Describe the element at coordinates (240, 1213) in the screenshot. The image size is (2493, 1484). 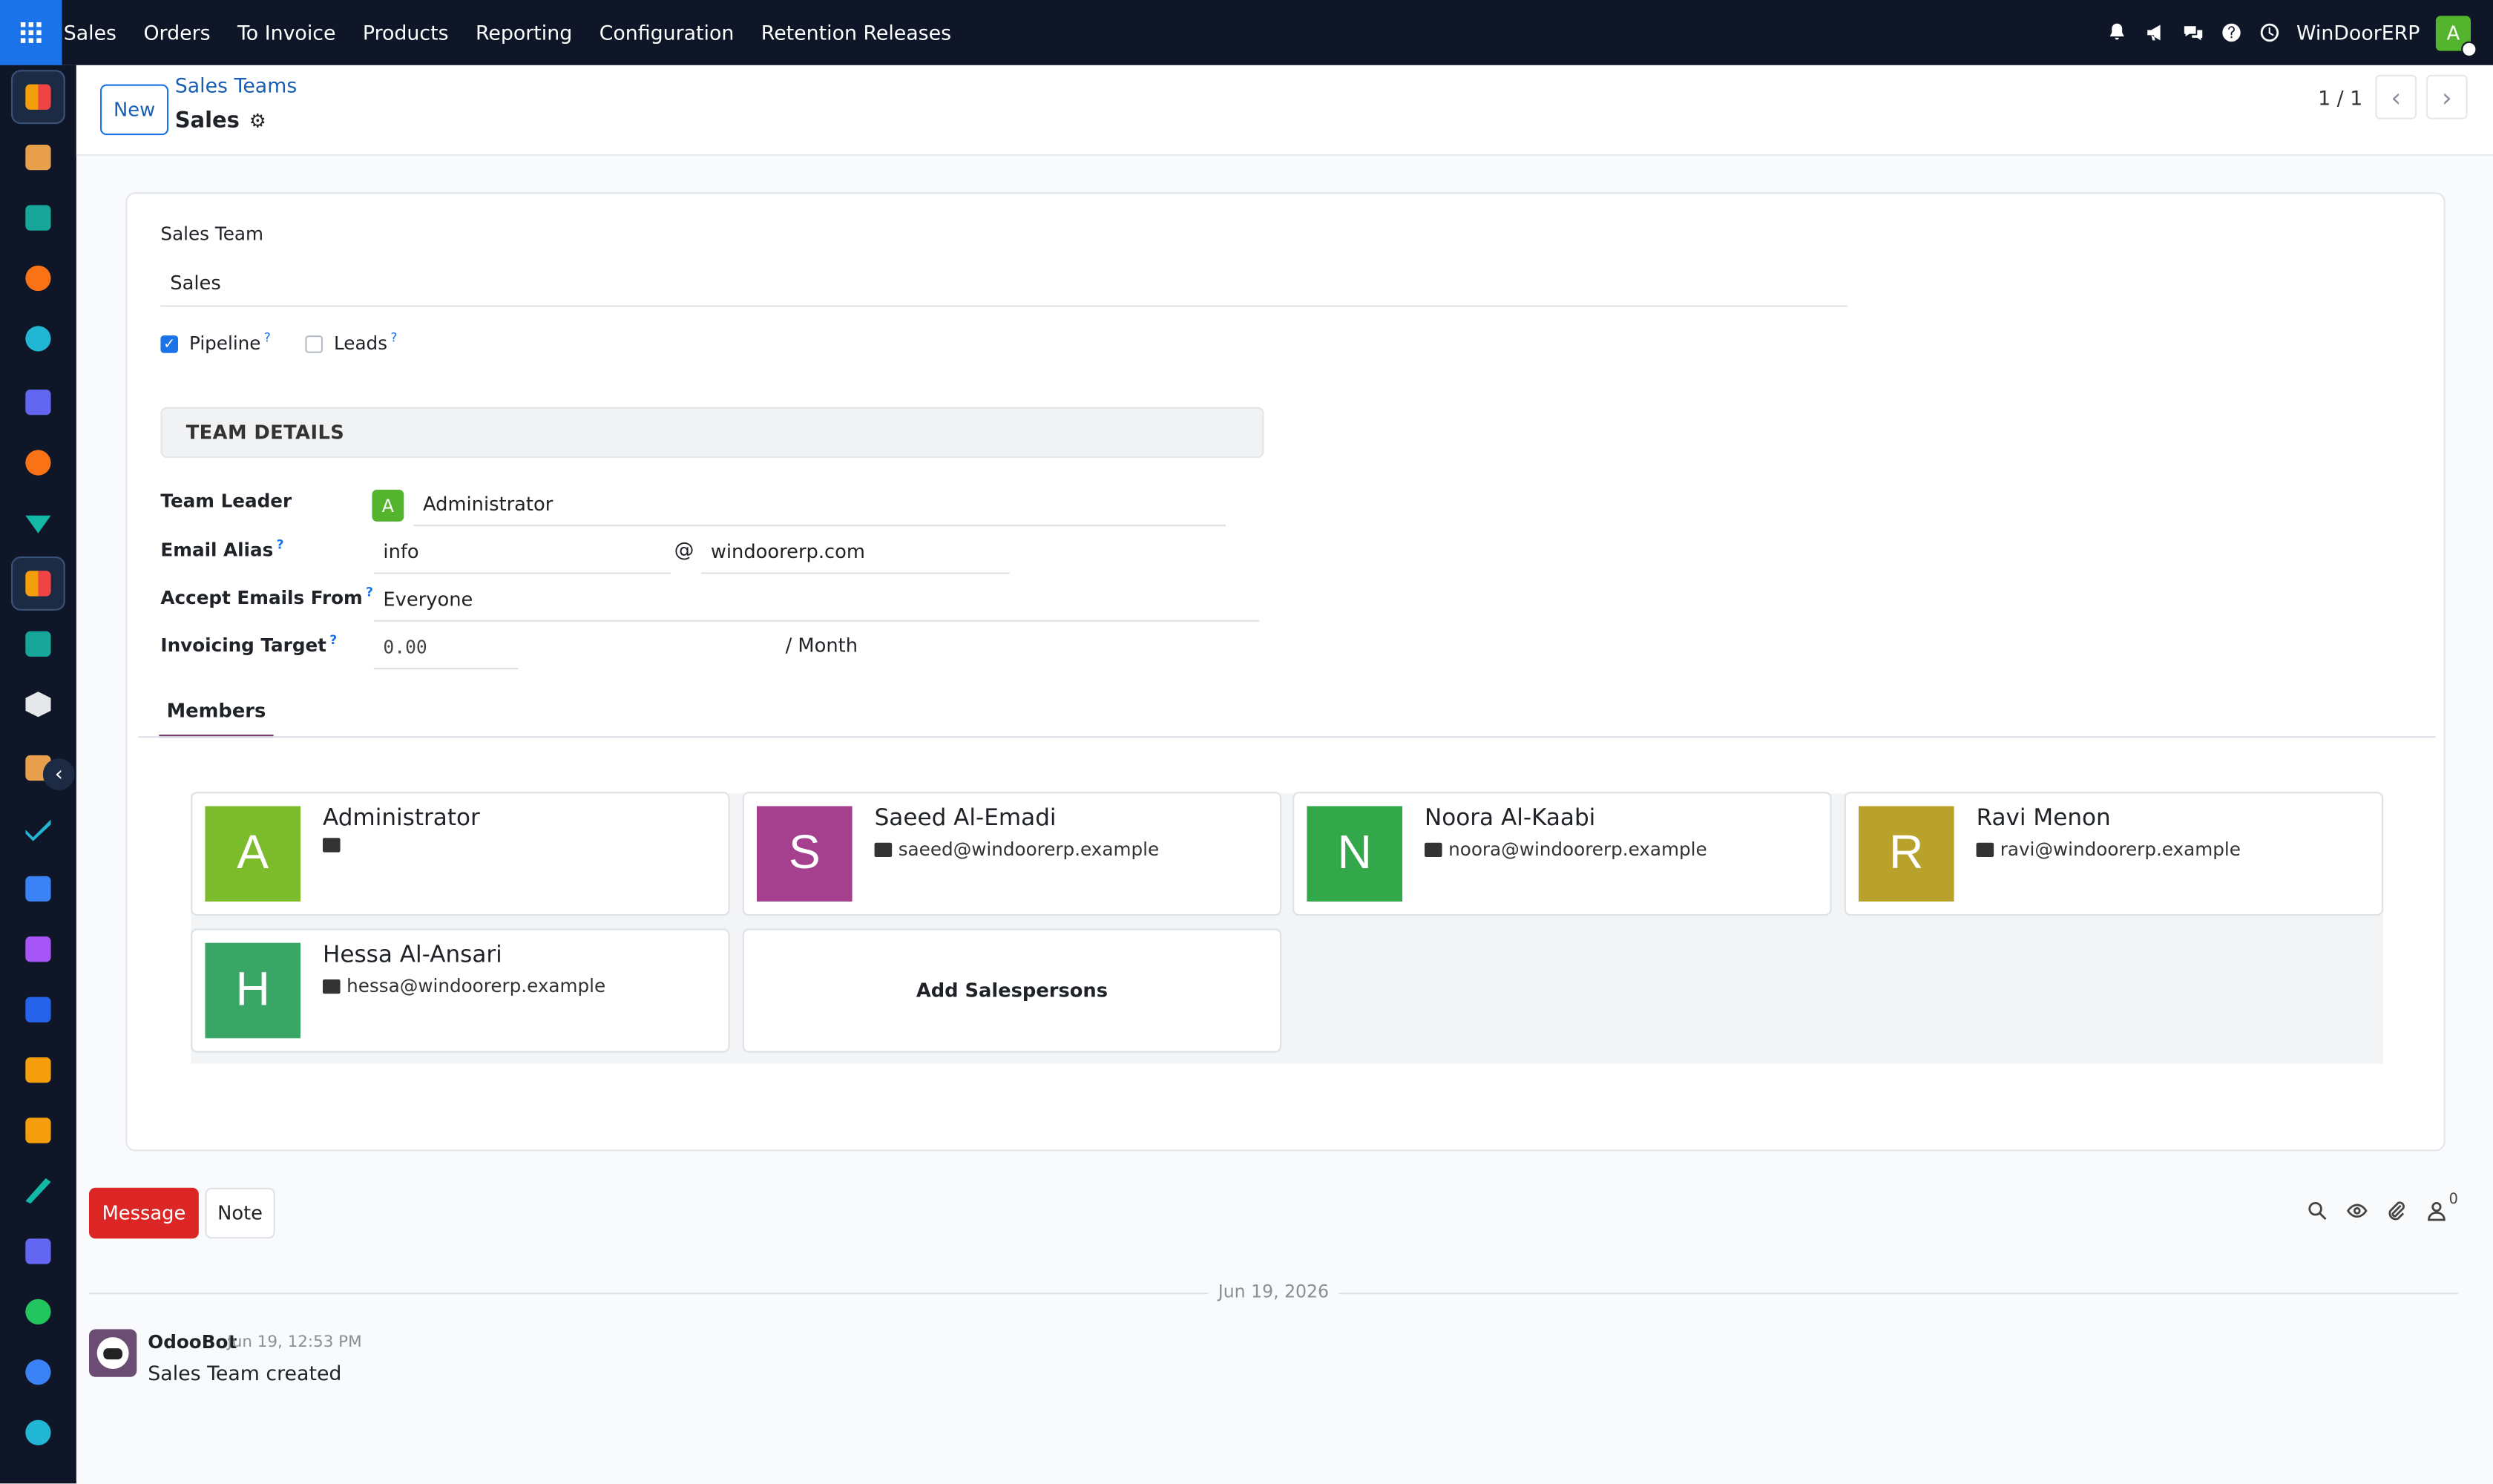
I see `note-button: Note` at that location.